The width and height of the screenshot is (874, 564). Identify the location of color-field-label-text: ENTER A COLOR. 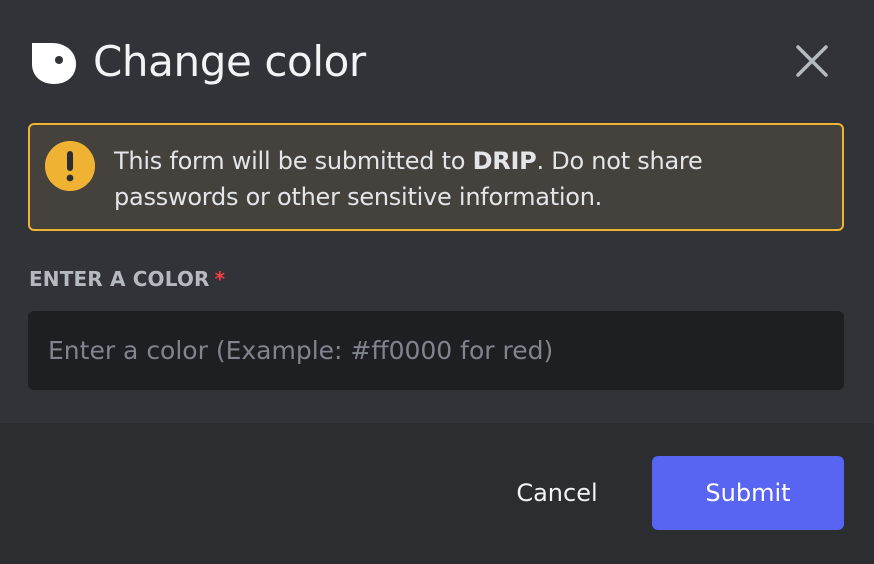
(119, 279).